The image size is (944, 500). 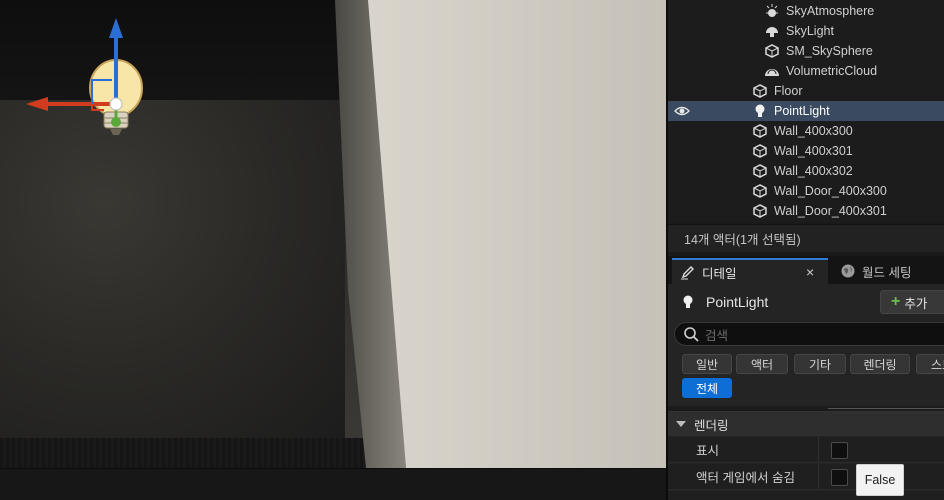 I want to click on outliner-row-wall-door-400x300: Wall_Door_400x300, so click(x=806, y=191).